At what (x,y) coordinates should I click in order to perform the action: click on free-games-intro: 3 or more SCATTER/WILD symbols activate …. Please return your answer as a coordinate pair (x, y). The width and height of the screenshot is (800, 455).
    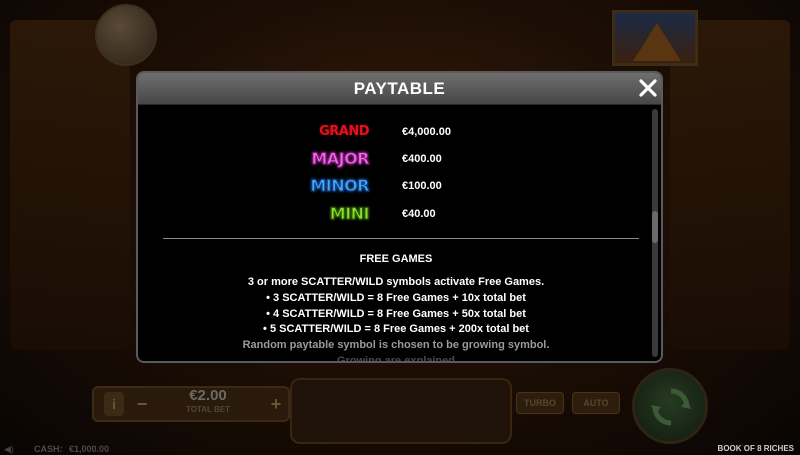
    Looking at the image, I should click on (396, 282).